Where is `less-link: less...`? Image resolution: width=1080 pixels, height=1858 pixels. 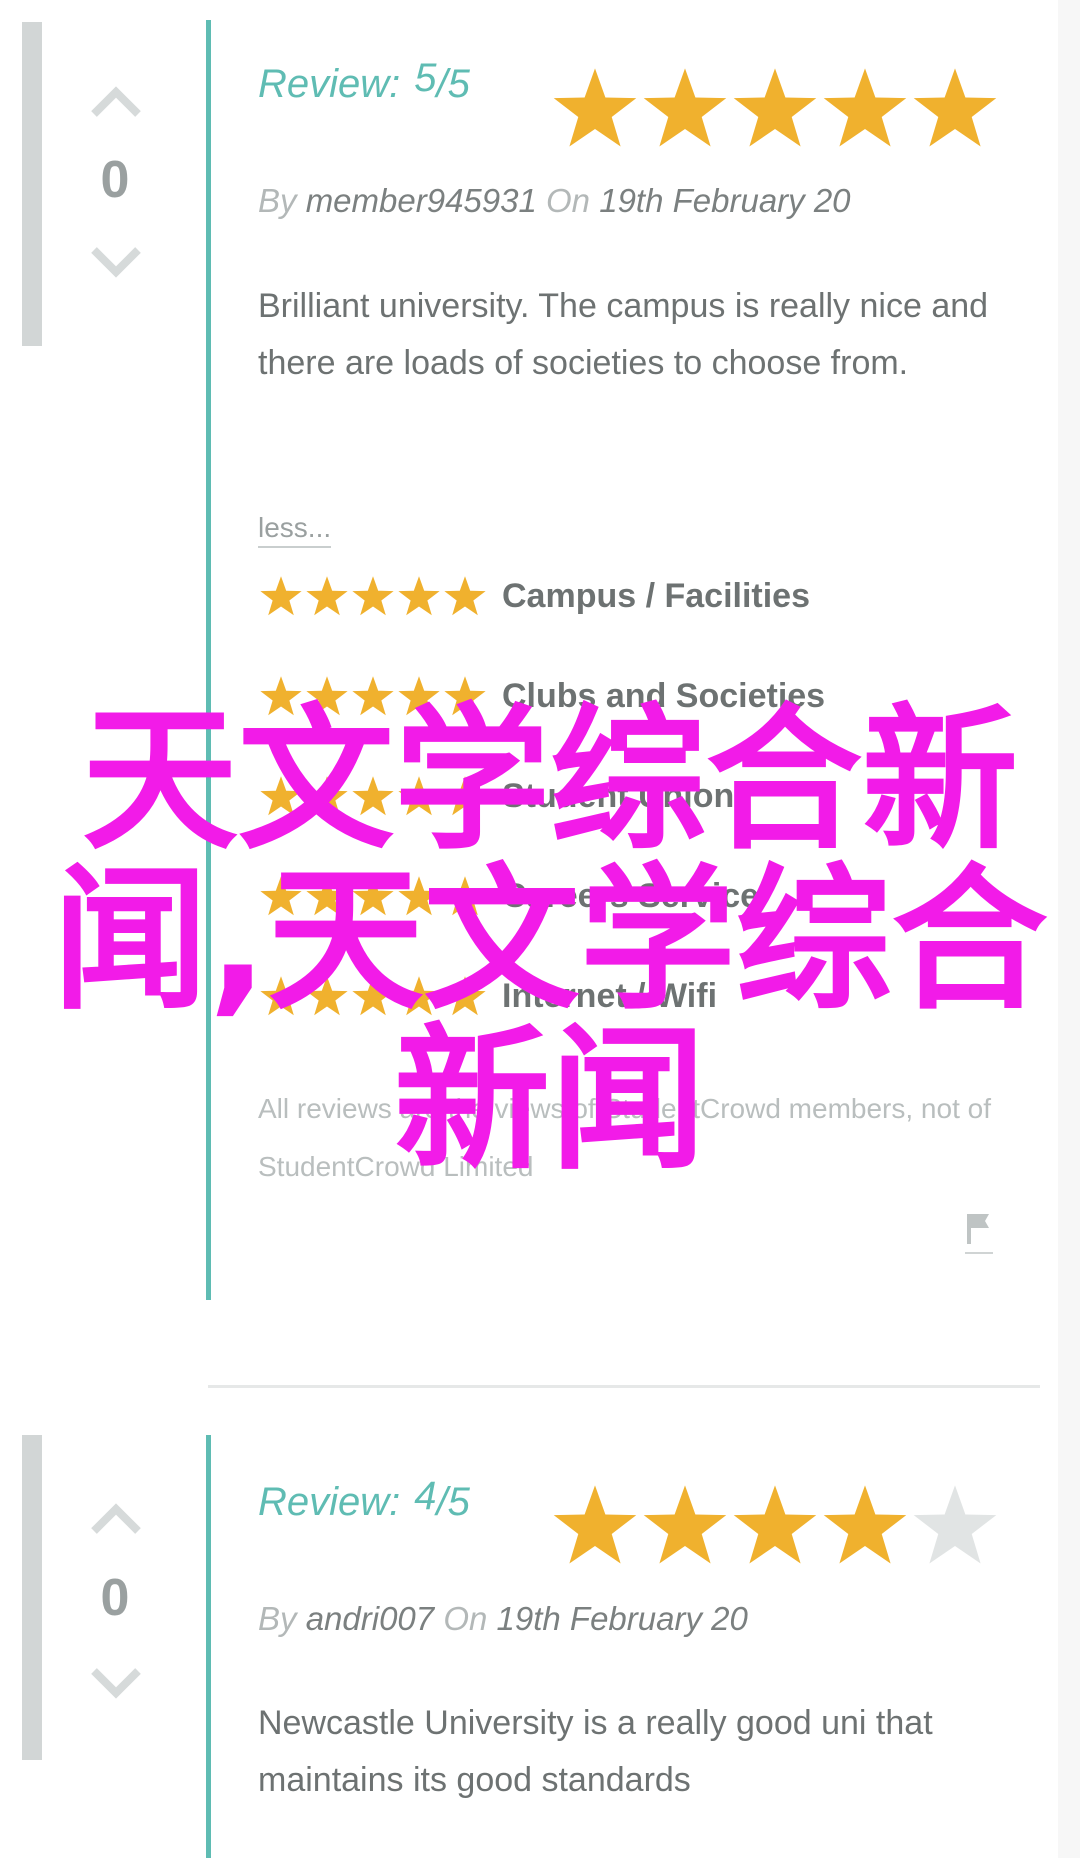 less-link: less... is located at coordinates (295, 530).